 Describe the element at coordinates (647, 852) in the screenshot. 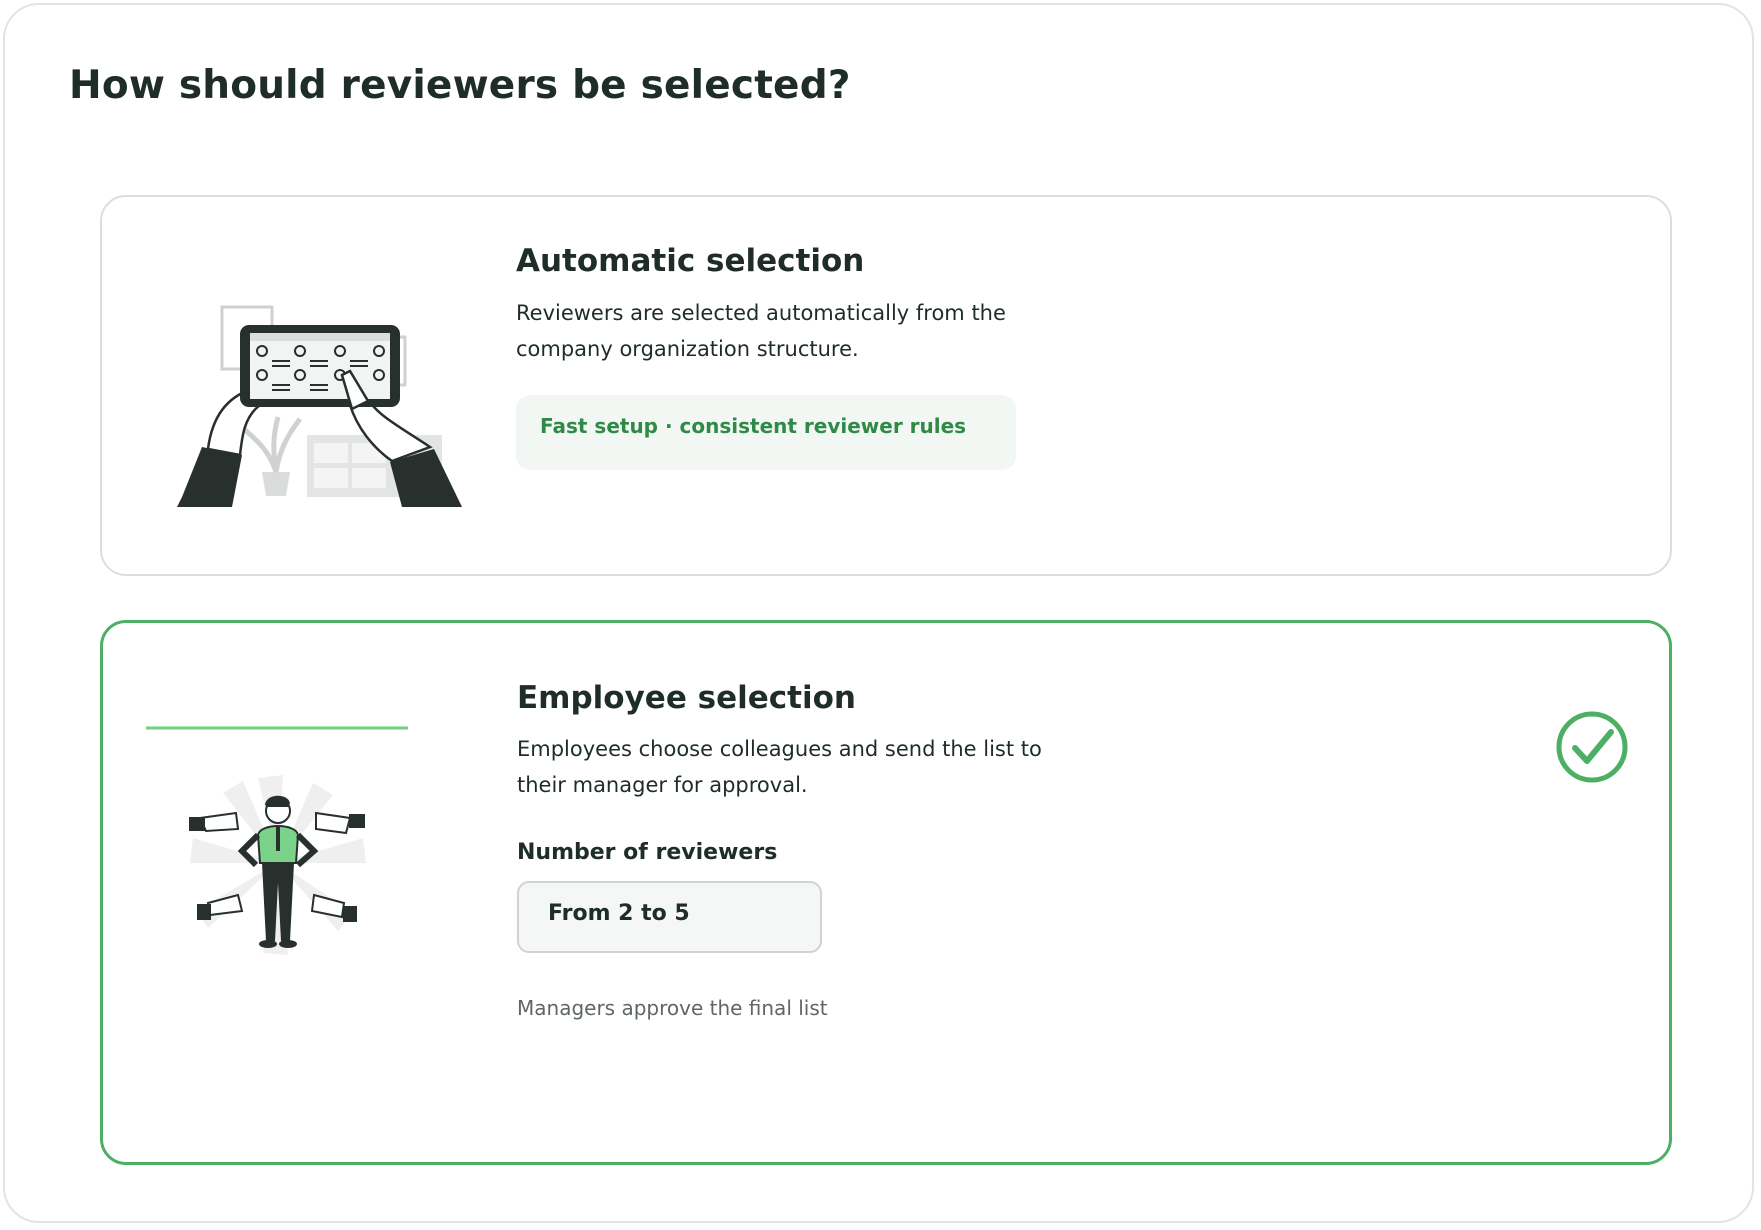

I see `reviewers-count-label: Number of reviewers` at that location.